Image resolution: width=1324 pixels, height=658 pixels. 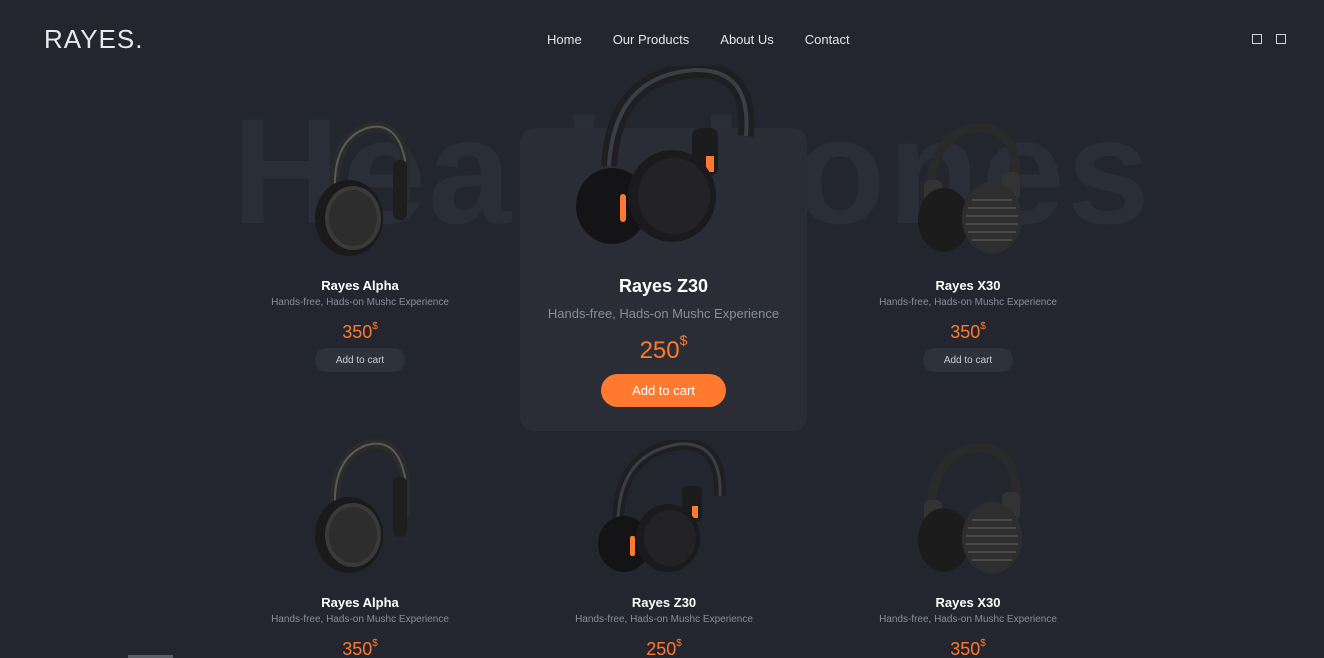 I want to click on main-nav: Home Our Products About Us Contact, so click(x=698, y=39).